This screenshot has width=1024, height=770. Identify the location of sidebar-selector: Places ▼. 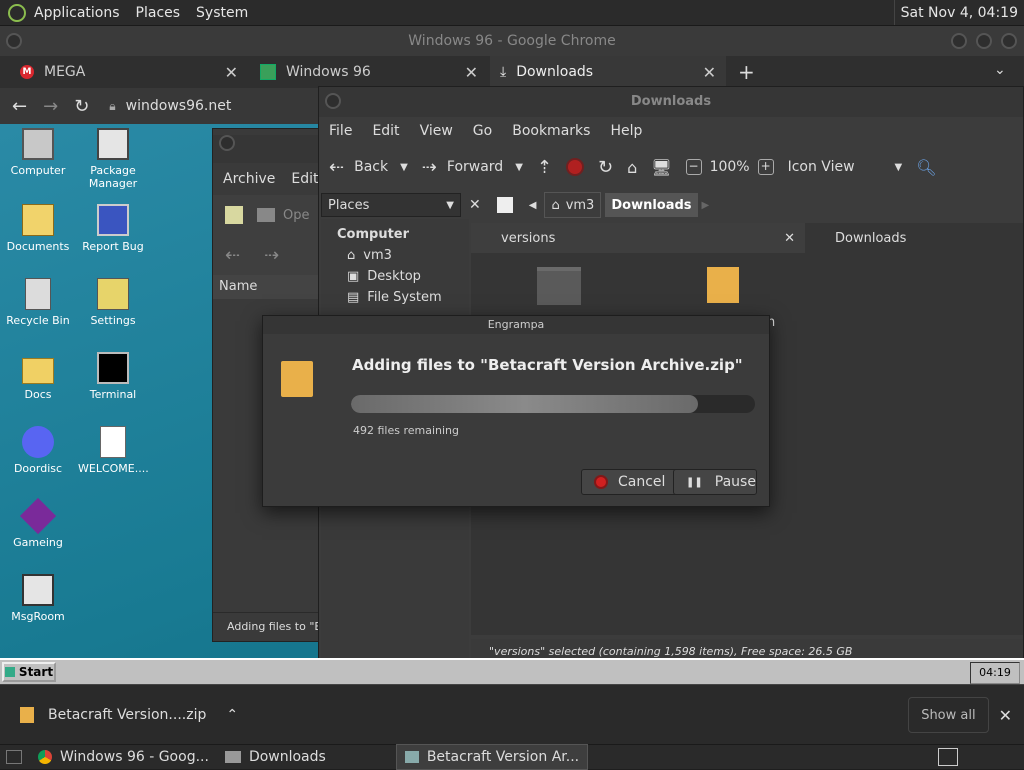
(391, 205).